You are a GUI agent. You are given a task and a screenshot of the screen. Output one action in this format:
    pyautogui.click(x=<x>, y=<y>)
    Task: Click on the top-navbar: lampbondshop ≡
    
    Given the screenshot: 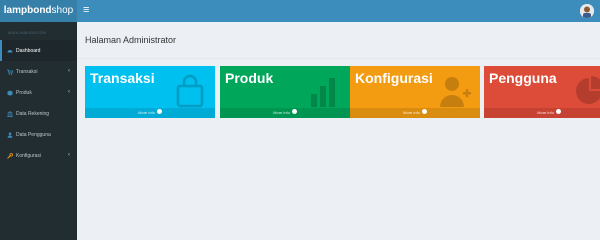 What is the action you would take?
    pyautogui.click(x=300, y=11)
    